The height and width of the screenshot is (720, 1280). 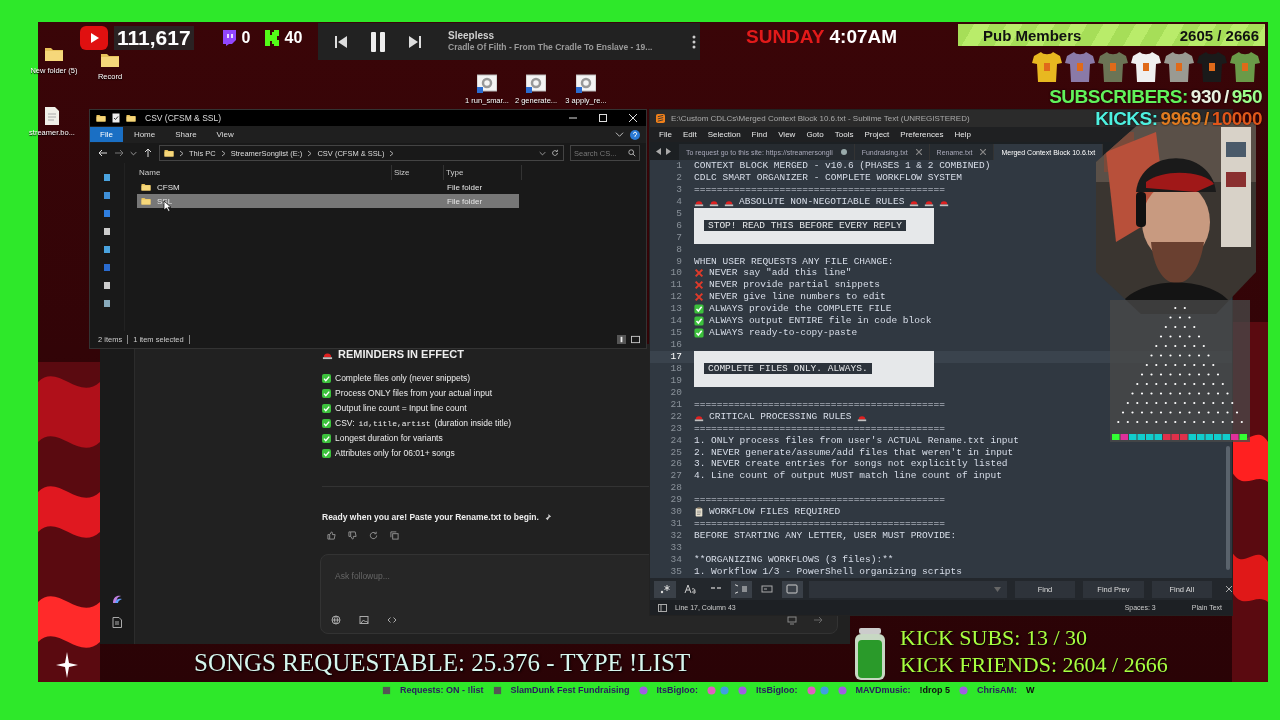 What do you see at coordinates (662, 607) in the screenshot?
I see `panel-toggle-icon` at bounding box center [662, 607].